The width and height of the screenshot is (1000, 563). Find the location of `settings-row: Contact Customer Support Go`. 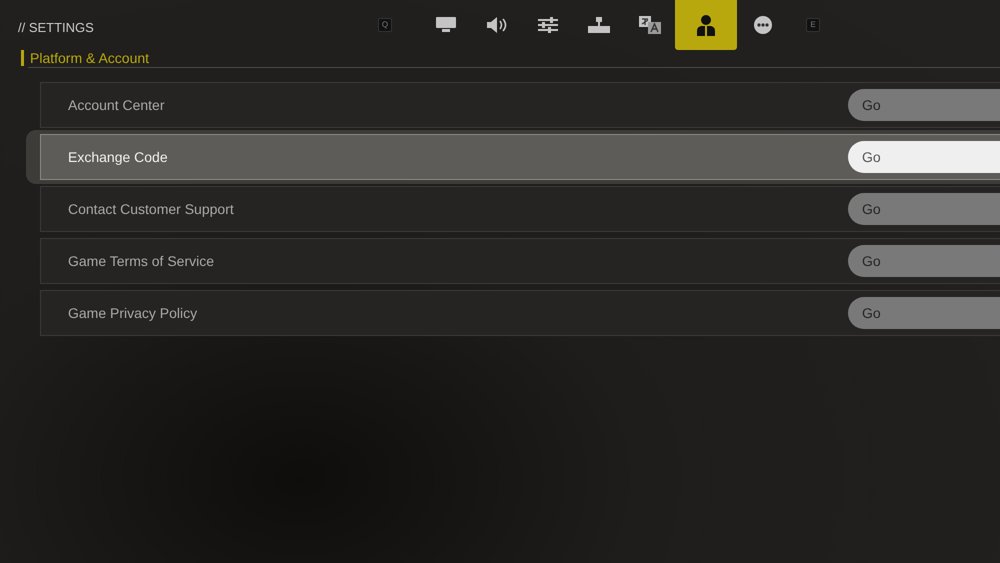

settings-row: Contact Customer Support Go is located at coordinates (520, 209).